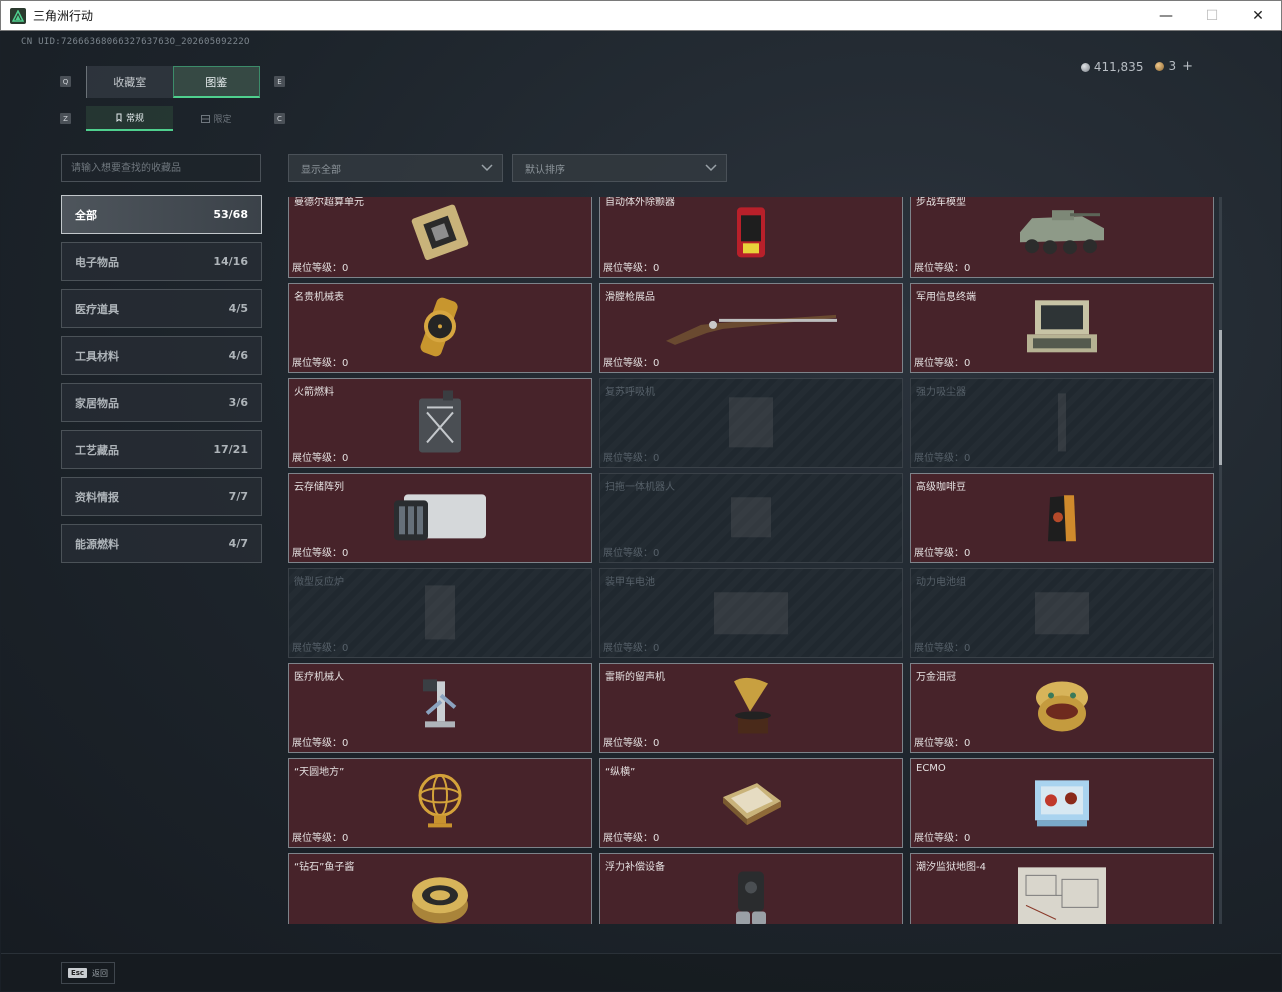  I want to click on bottom-bar: Esc 返回, so click(641, 972).